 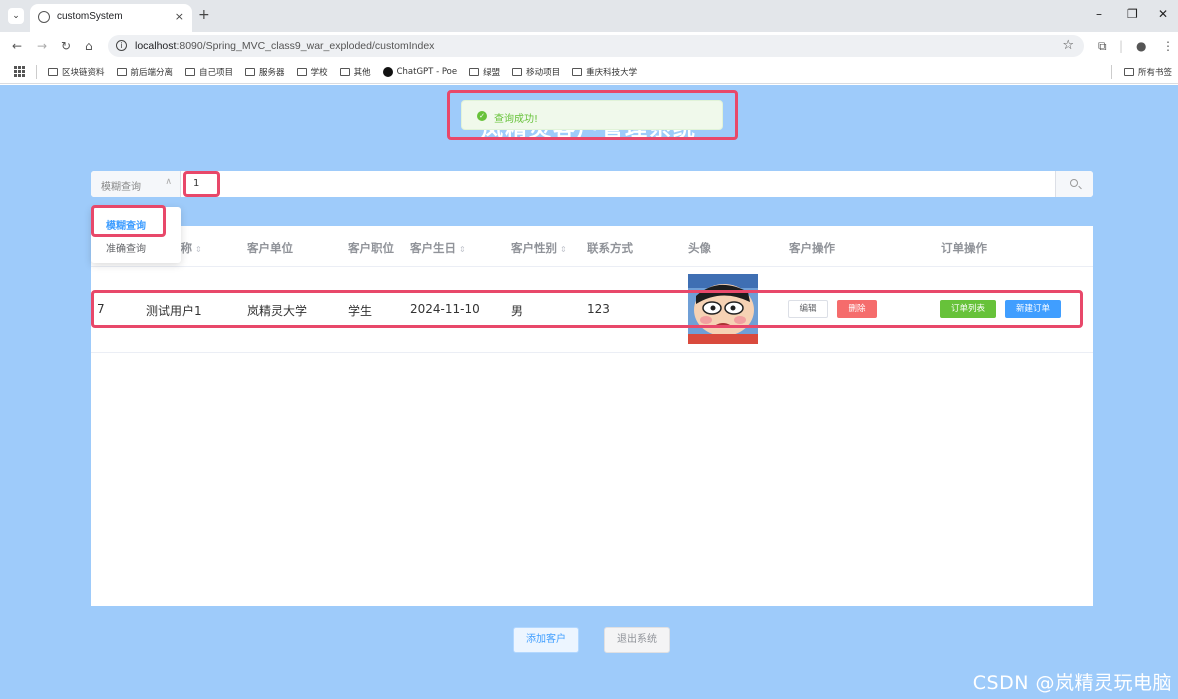 I want to click on cell-gender: 男, so click(x=517, y=311).